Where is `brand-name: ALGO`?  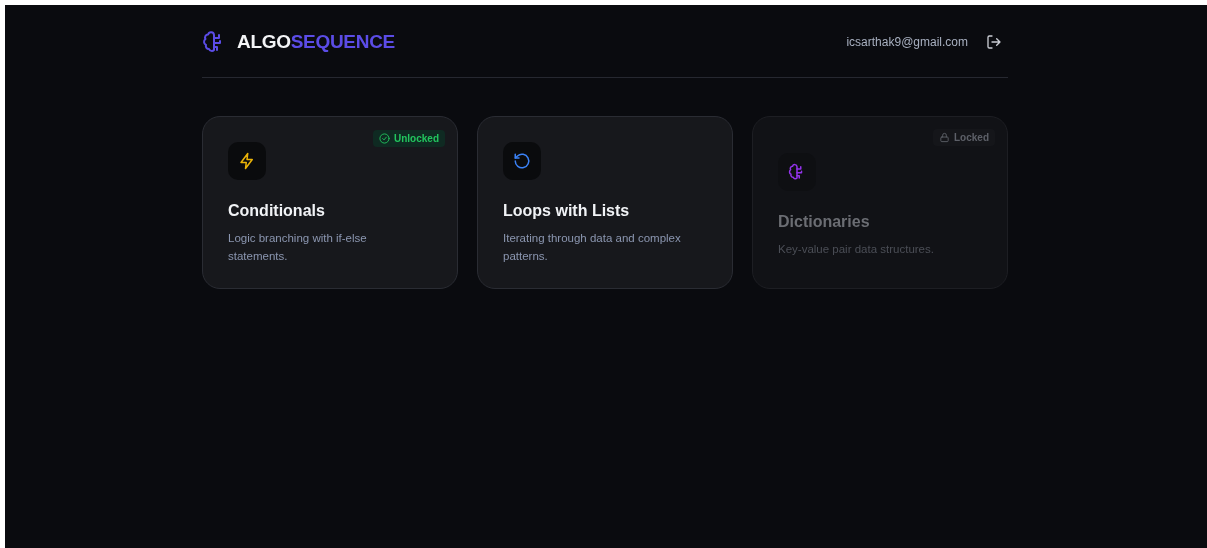 brand-name: ALGO is located at coordinates (264, 42).